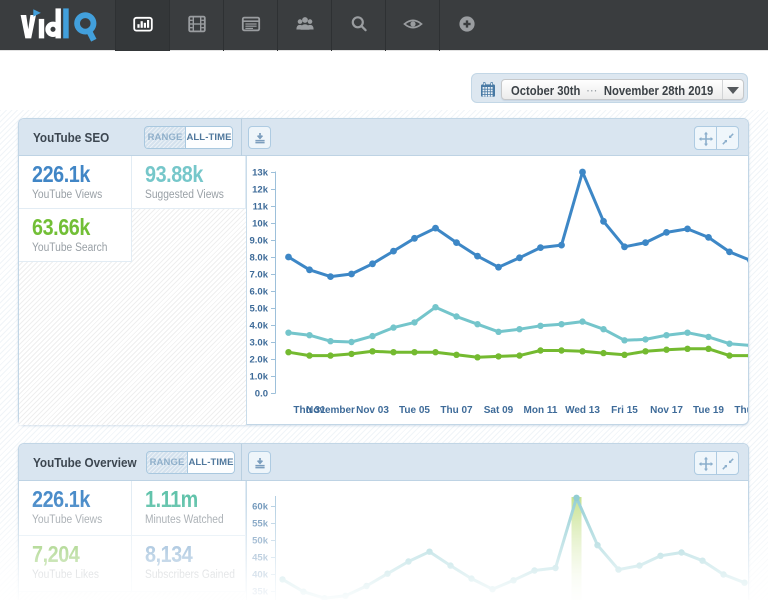  I want to click on svg-text: 1.0k, so click(259, 377).